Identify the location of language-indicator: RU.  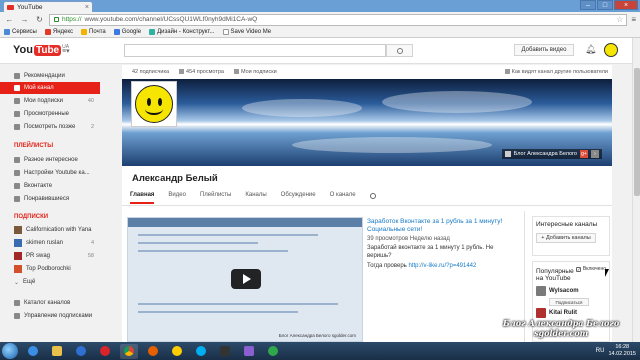
(600, 351).